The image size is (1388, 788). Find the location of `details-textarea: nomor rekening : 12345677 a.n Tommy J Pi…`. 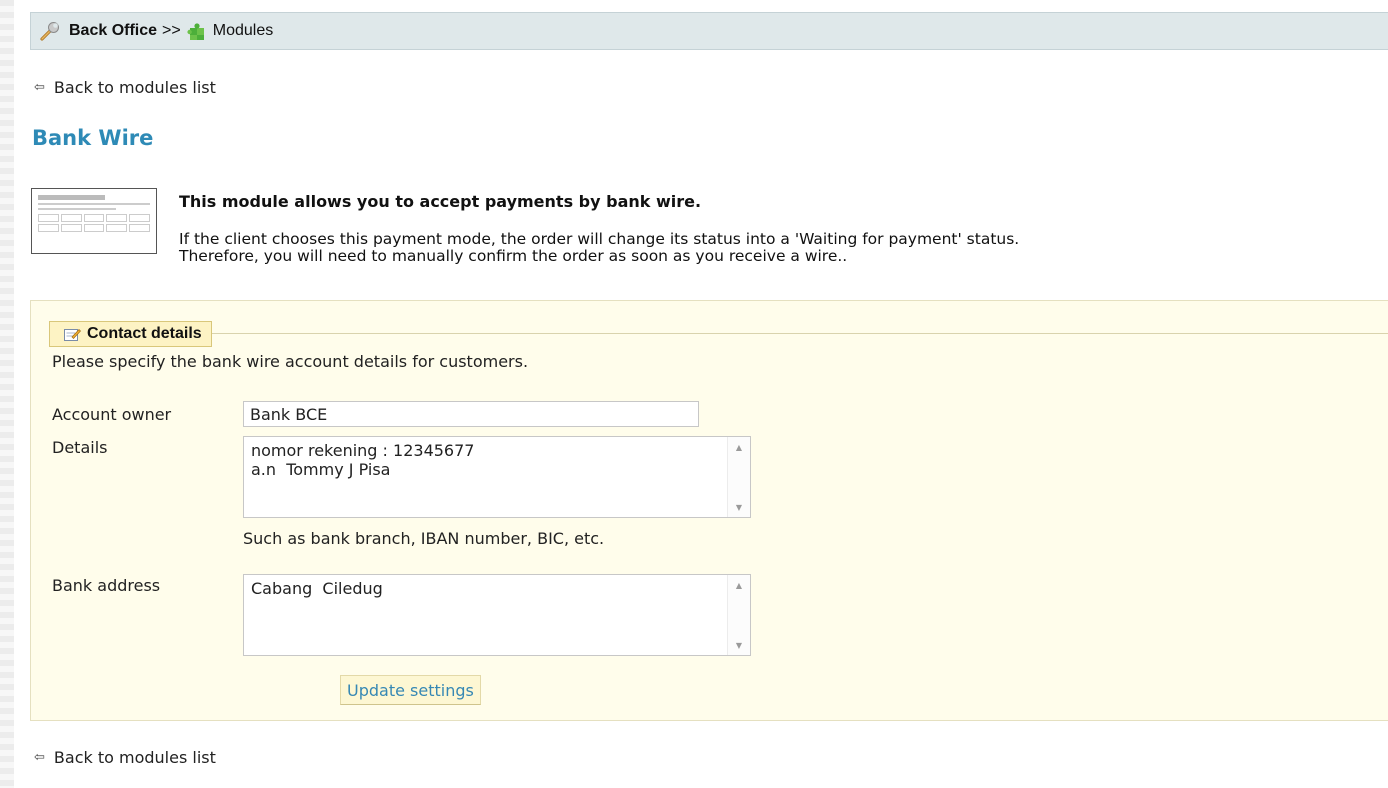

details-textarea: nomor rekening : 12345677 a.n Tommy J Pi… is located at coordinates (486, 477).